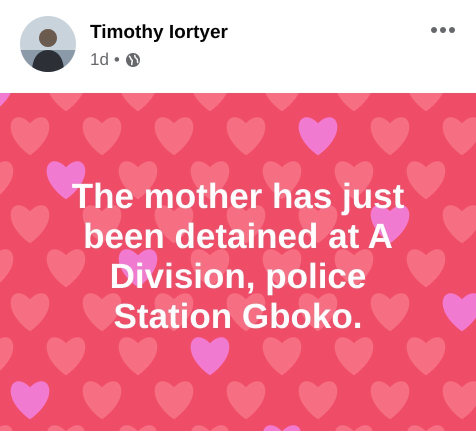  What do you see at coordinates (132, 60) in the screenshot?
I see `globe-icon` at bounding box center [132, 60].